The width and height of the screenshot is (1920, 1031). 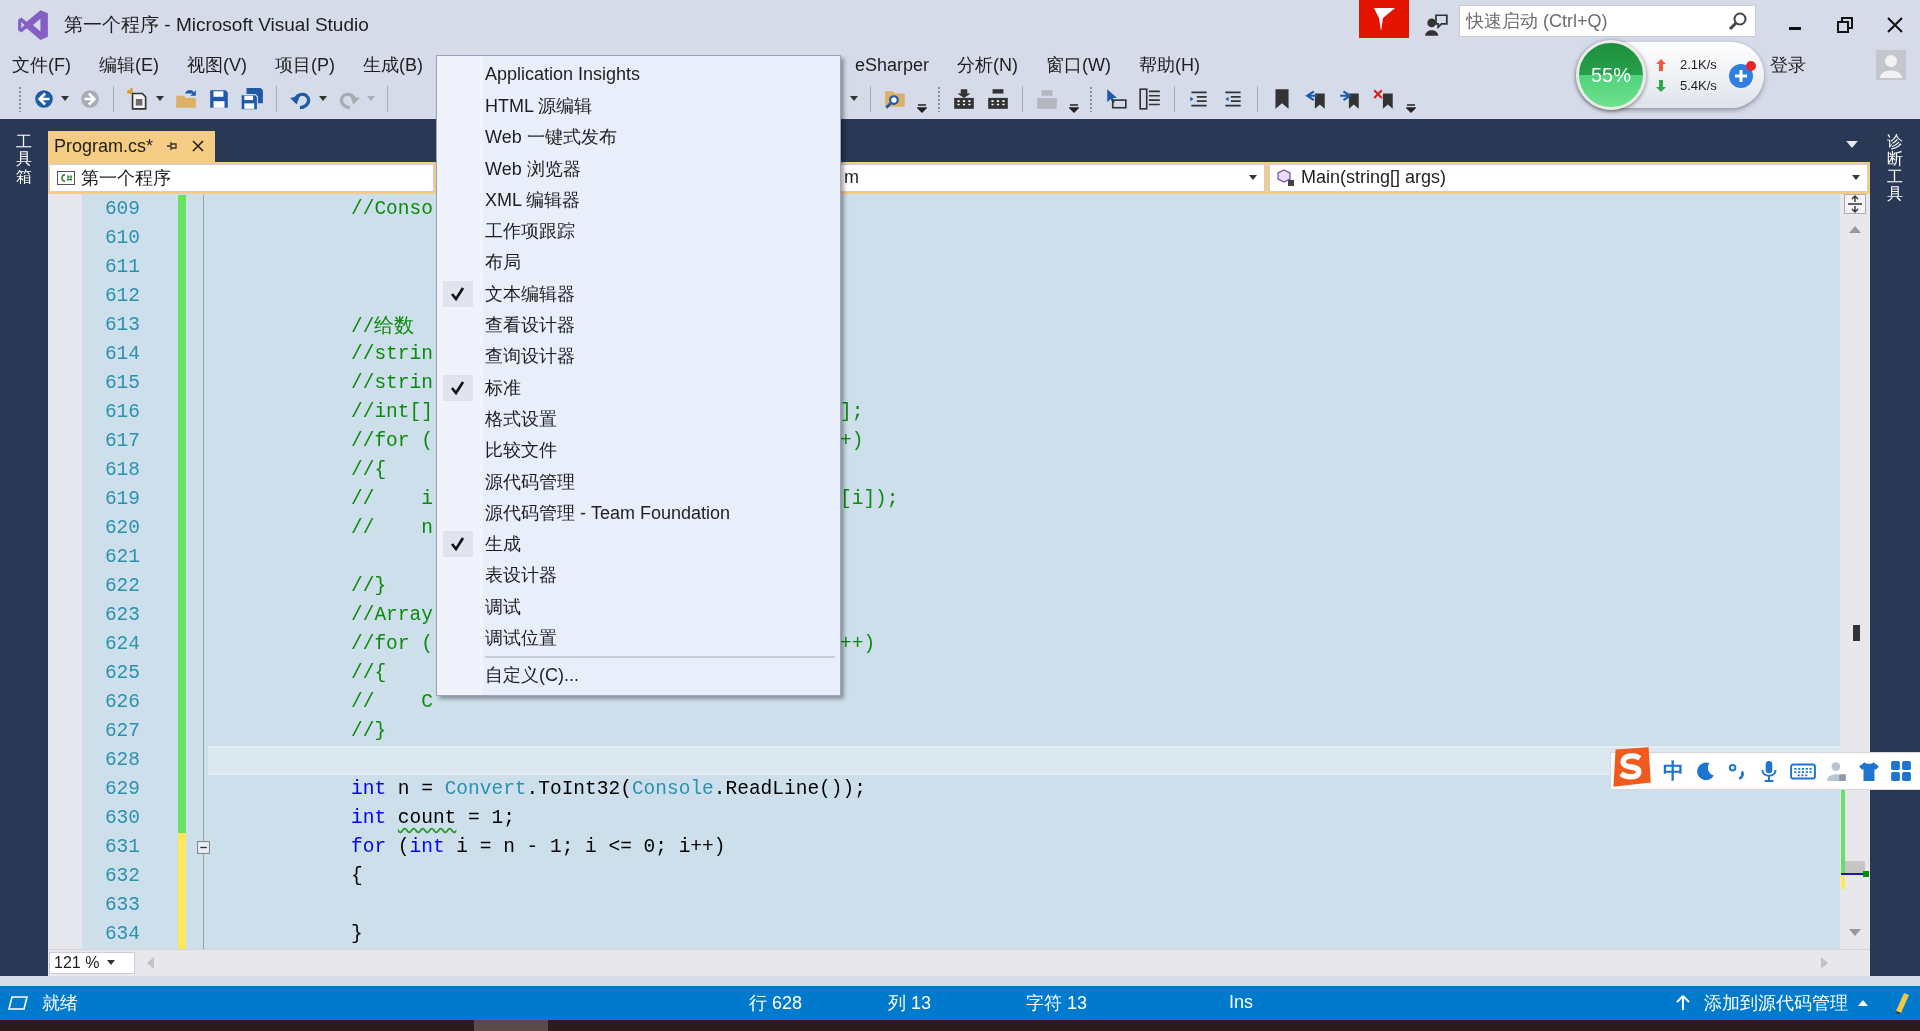 I want to click on document-tab: Program.cs*, so click(x=132, y=146).